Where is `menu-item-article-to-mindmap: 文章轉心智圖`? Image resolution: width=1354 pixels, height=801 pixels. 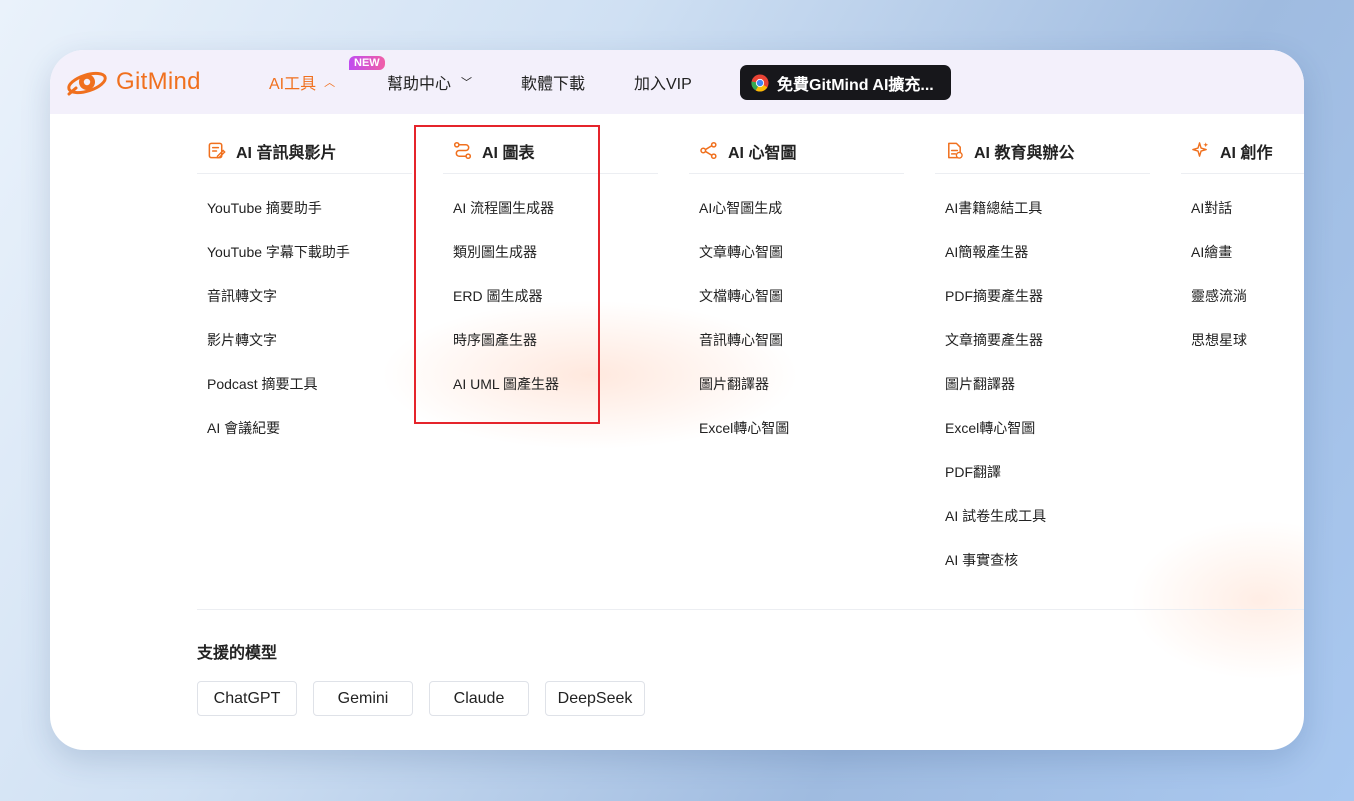
menu-item-article-to-mindmap: 文章轉心智圖 is located at coordinates (801, 252).